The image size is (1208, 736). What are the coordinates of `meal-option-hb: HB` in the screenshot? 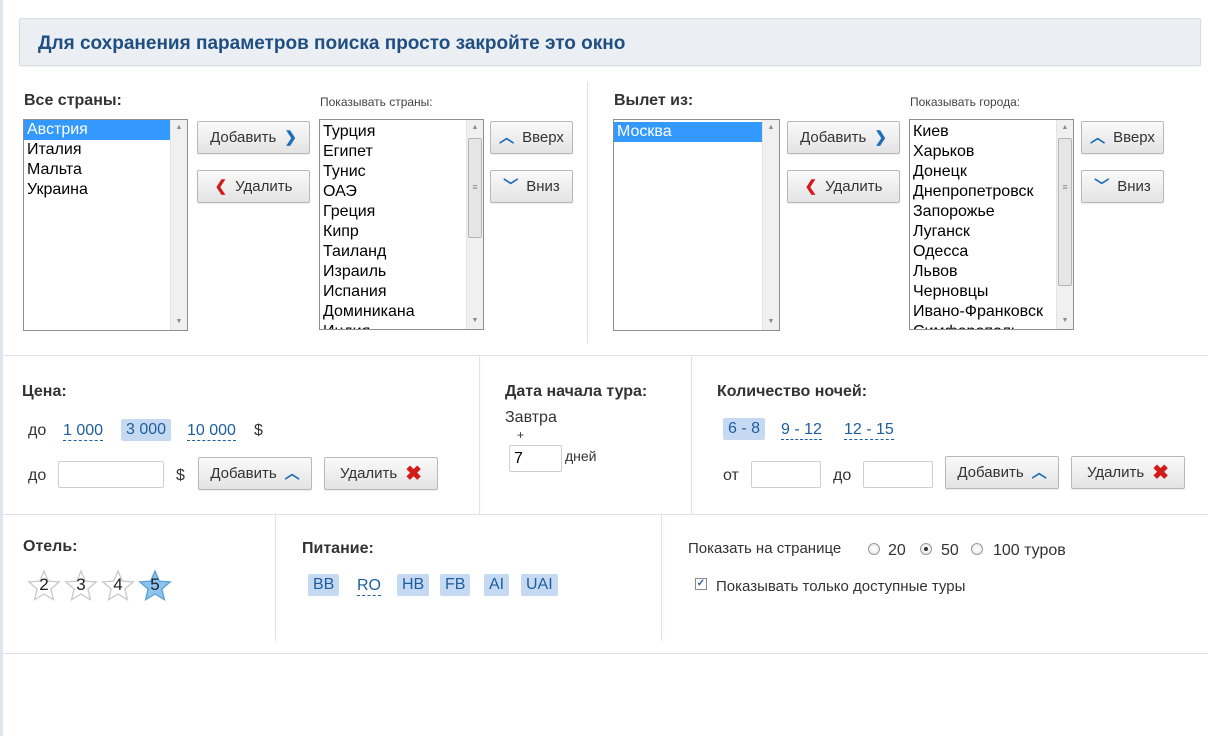 It's located at (413, 585).